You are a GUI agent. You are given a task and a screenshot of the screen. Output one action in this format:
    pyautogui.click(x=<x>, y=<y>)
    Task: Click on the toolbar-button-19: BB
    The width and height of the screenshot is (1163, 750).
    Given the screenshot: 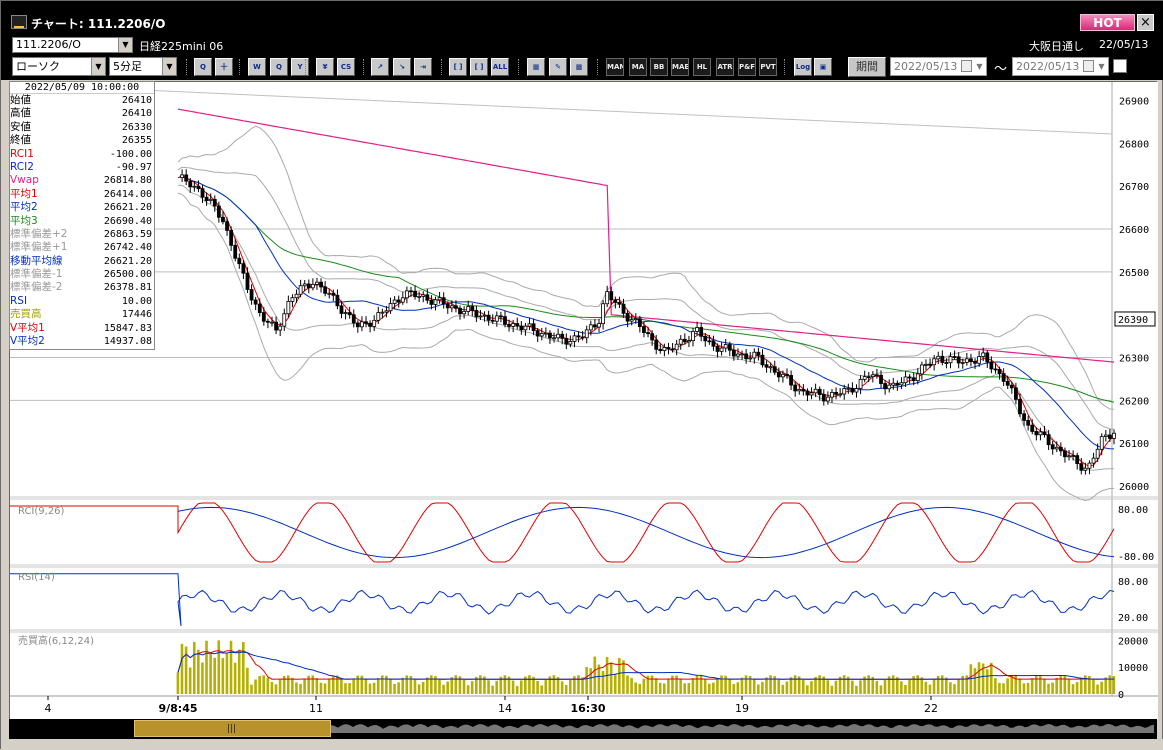 What is the action you would take?
    pyautogui.click(x=659, y=67)
    